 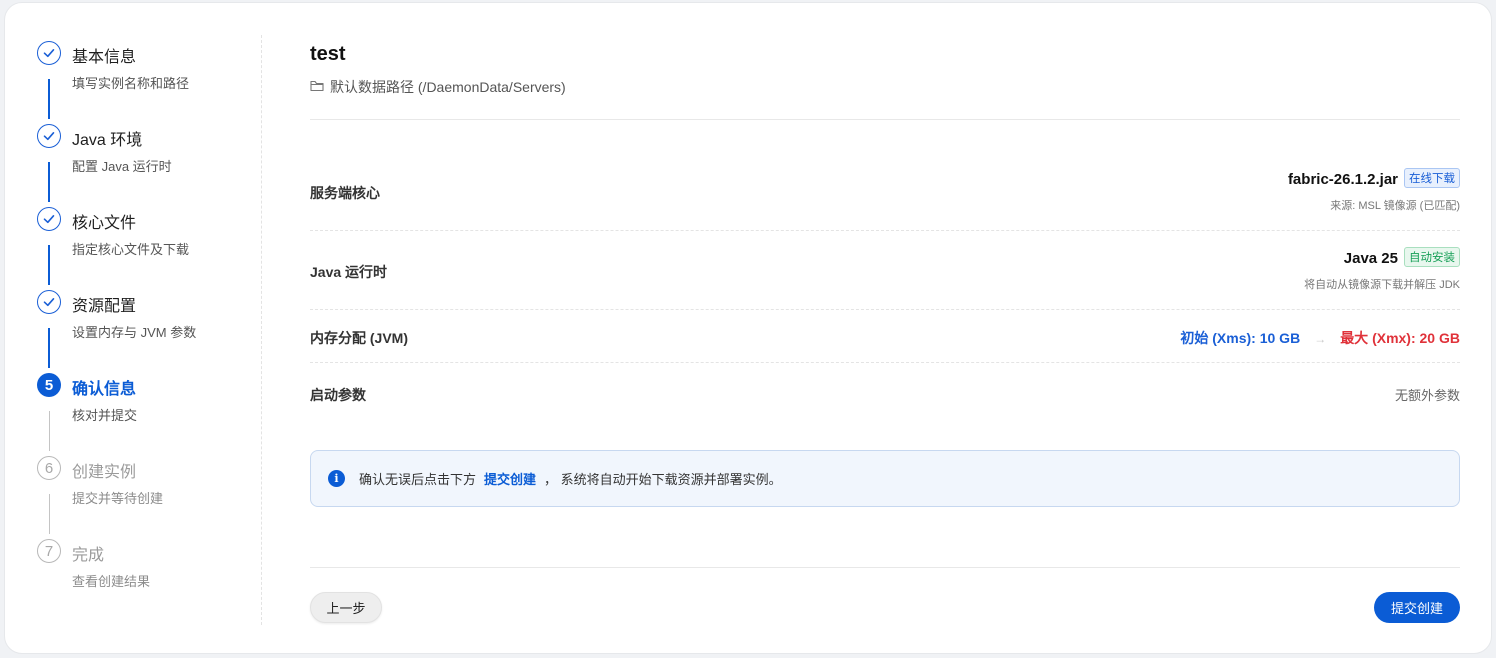 I want to click on data-path: 默认数据路径 (/DaemonData/Servers), so click(x=438, y=87).